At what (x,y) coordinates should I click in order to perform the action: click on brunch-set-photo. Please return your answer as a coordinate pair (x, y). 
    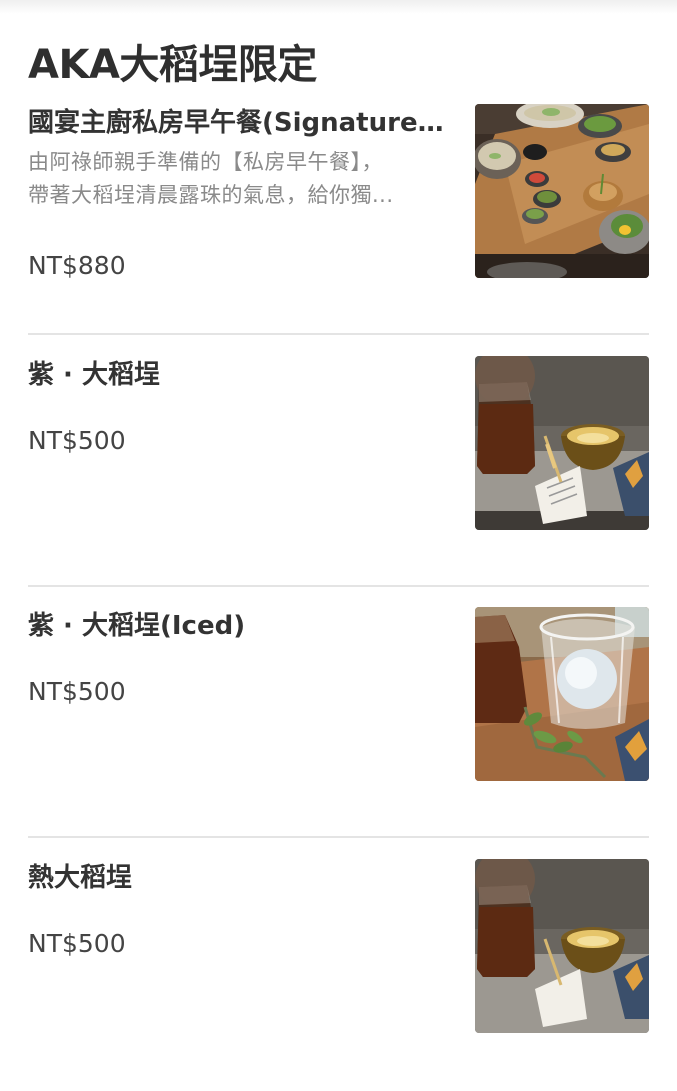
    Looking at the image, I should click on (562, 191).